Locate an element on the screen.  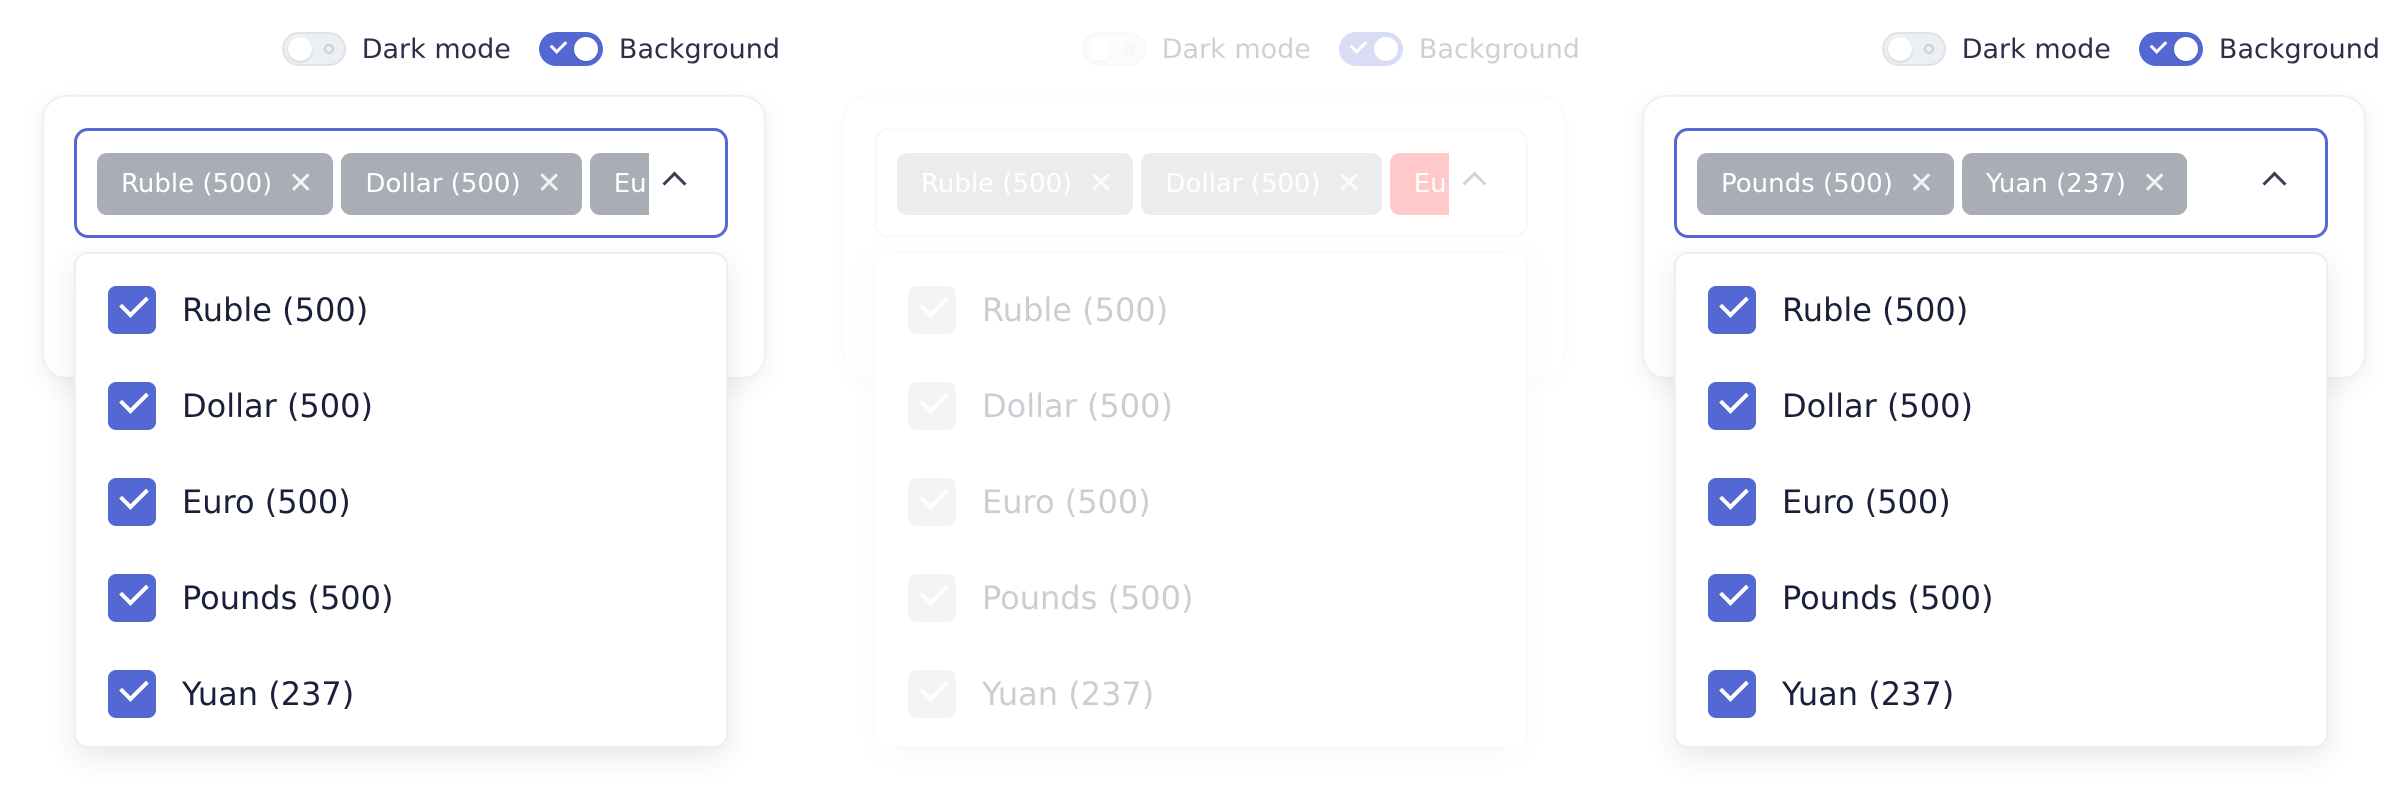
multiselect-input: Pounds (500) ✕ Yuan (237) ✕ is located at coordinates (2001, 183).